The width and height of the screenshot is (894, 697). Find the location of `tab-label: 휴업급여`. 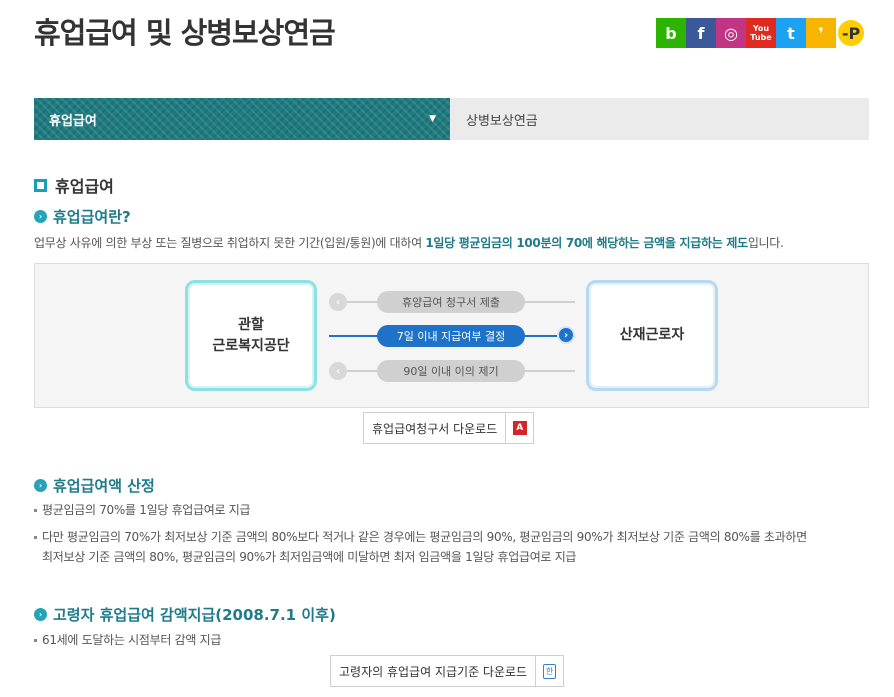

tab-label: 휴업급여 is located at coordinates (73, 121).